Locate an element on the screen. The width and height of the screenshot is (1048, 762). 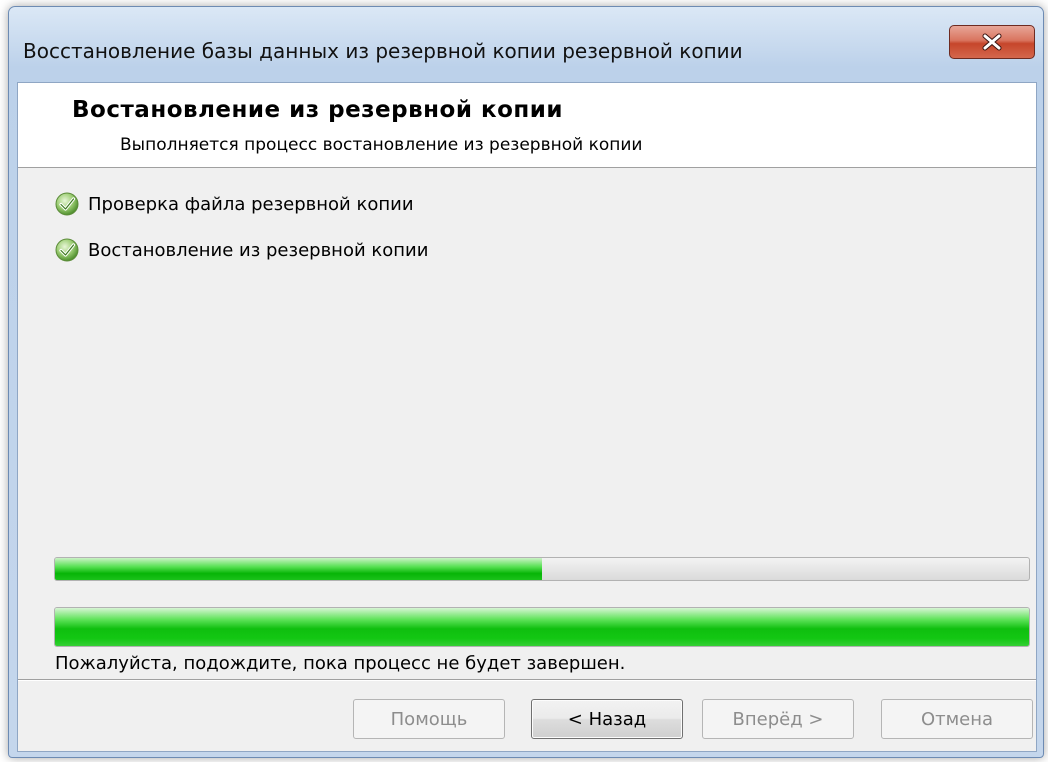
overall-progress-fill is located at coordinates (542, 627).